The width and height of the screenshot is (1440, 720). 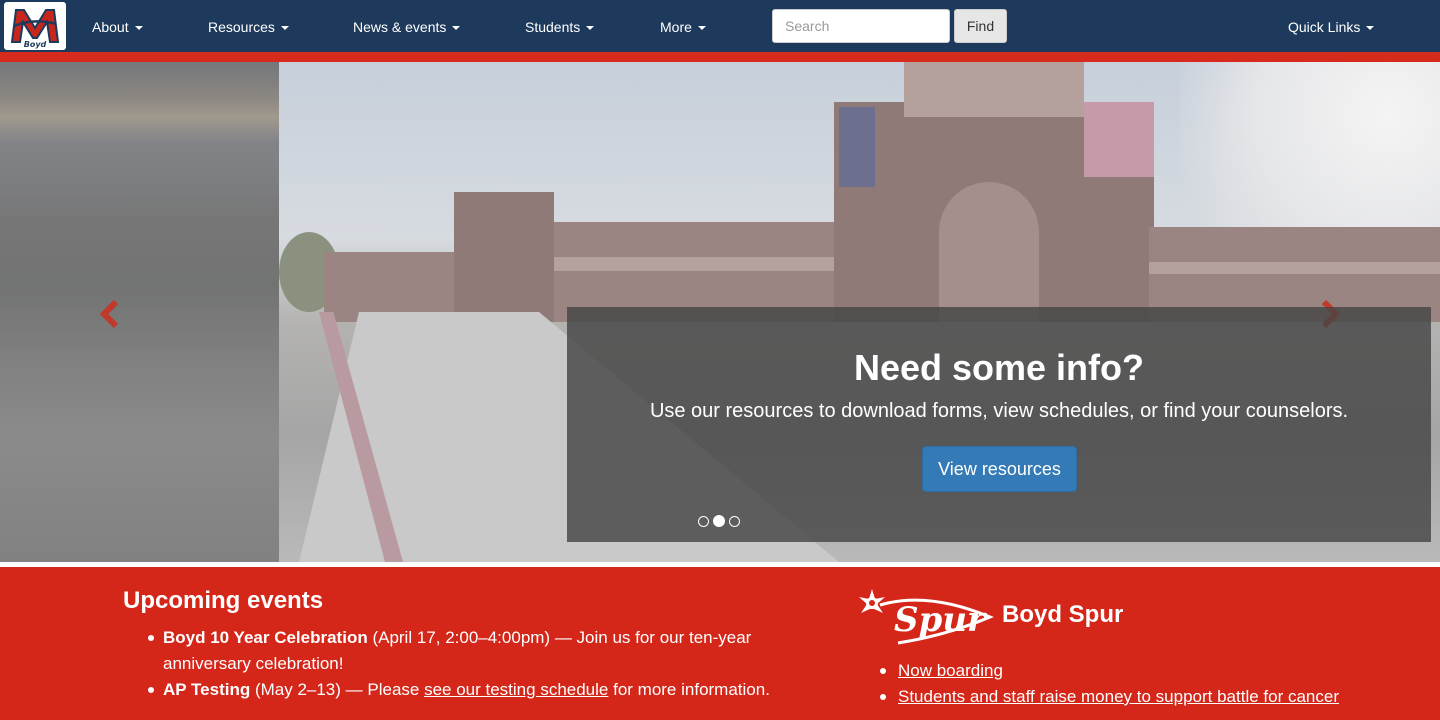 What do you see at coordinates (989, 252) in the screenshot?
I see `building-entrance-arch` at bounding box center [989, 252].